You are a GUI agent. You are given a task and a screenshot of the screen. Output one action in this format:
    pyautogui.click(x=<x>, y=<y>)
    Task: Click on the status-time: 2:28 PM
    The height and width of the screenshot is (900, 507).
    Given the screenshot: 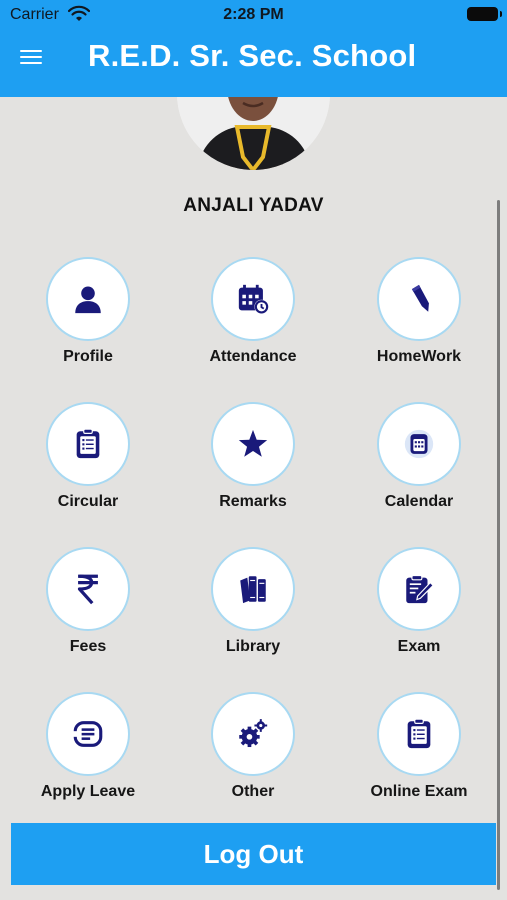 What is the action you would take?
    pyautogui.click(x=253, y=14)
    